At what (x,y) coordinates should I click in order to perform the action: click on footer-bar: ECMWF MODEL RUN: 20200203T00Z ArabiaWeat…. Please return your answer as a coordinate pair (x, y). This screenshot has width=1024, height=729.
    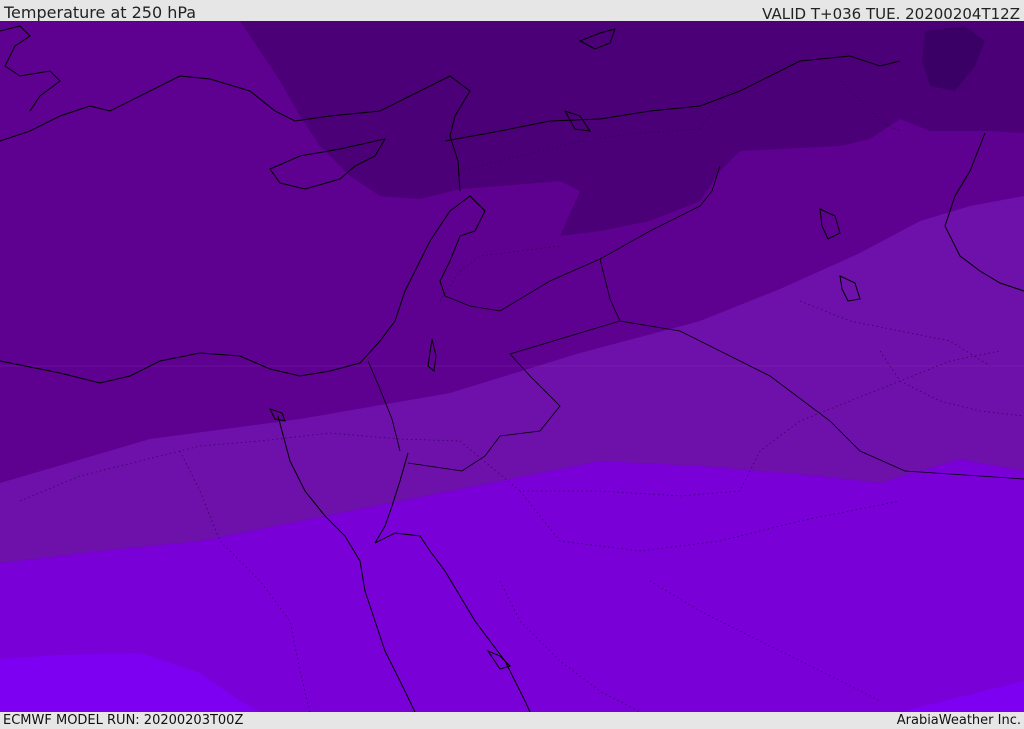
    Looking at the image, I should click on (512, 720).